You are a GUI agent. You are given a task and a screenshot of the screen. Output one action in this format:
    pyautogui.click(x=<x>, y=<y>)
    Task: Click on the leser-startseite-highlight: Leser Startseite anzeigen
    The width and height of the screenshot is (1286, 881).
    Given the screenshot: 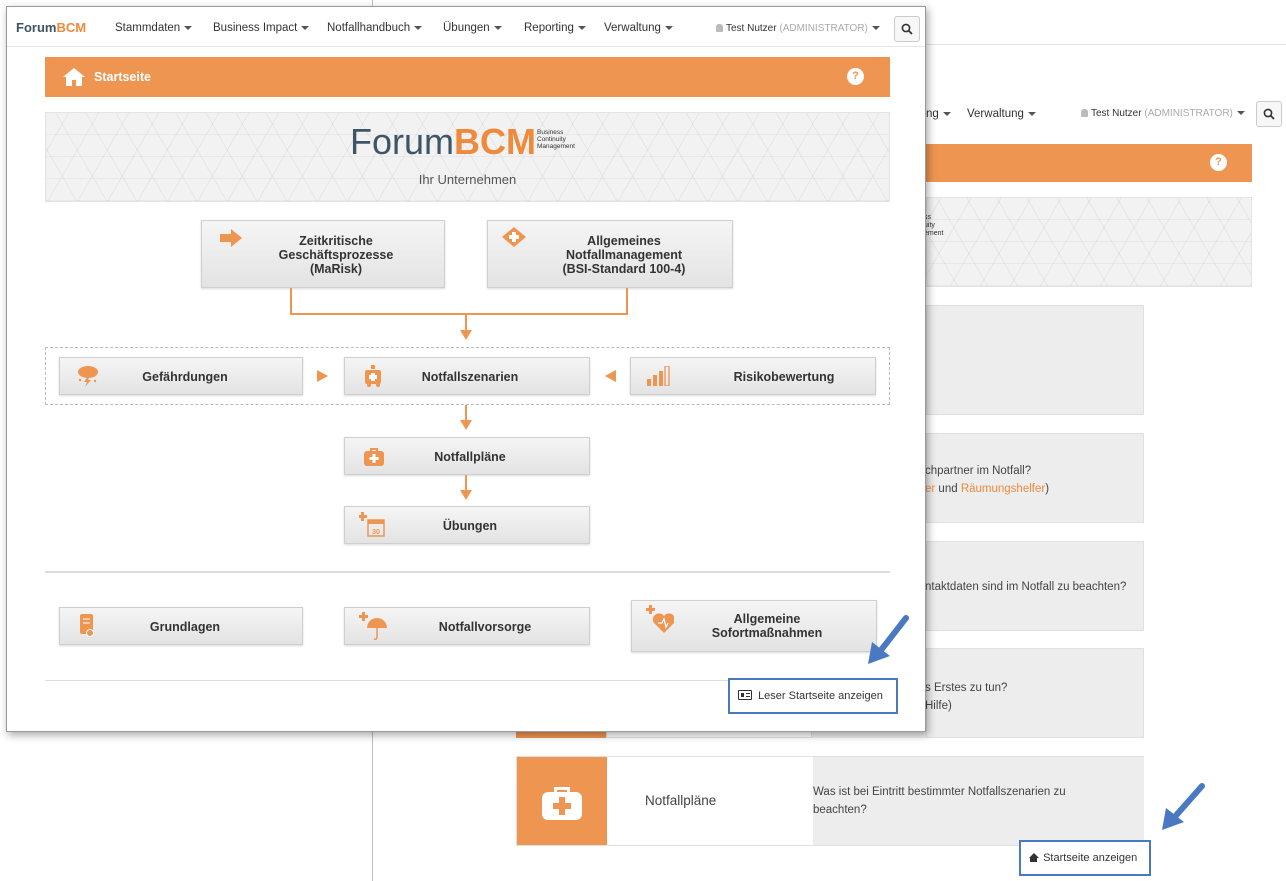 What is the action you would take?
    pyautogui.click(x=813, y=696)
    